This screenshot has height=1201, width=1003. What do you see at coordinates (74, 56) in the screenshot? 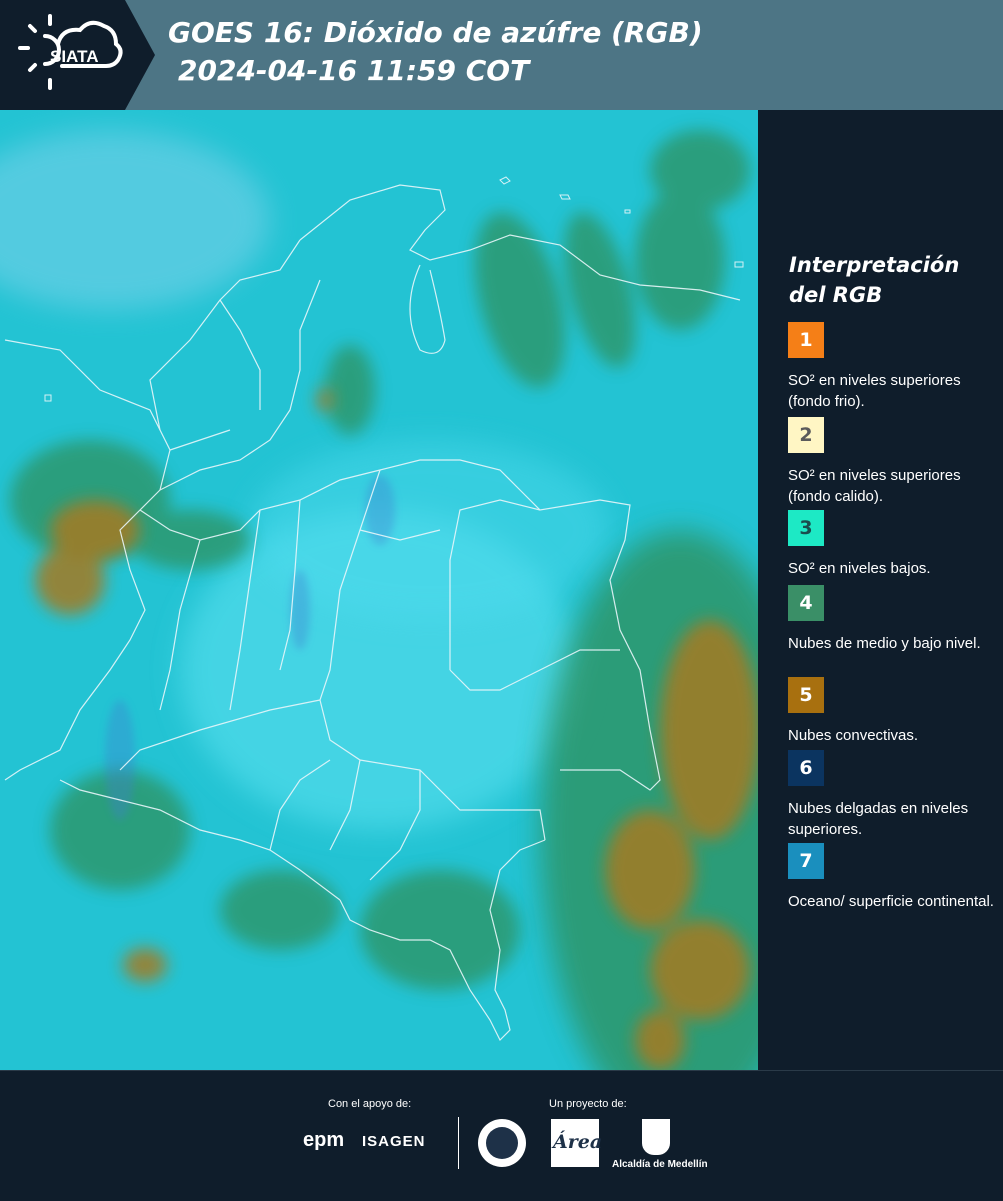
I see `logo-text: SIATA` at bounding box center [74, 56].